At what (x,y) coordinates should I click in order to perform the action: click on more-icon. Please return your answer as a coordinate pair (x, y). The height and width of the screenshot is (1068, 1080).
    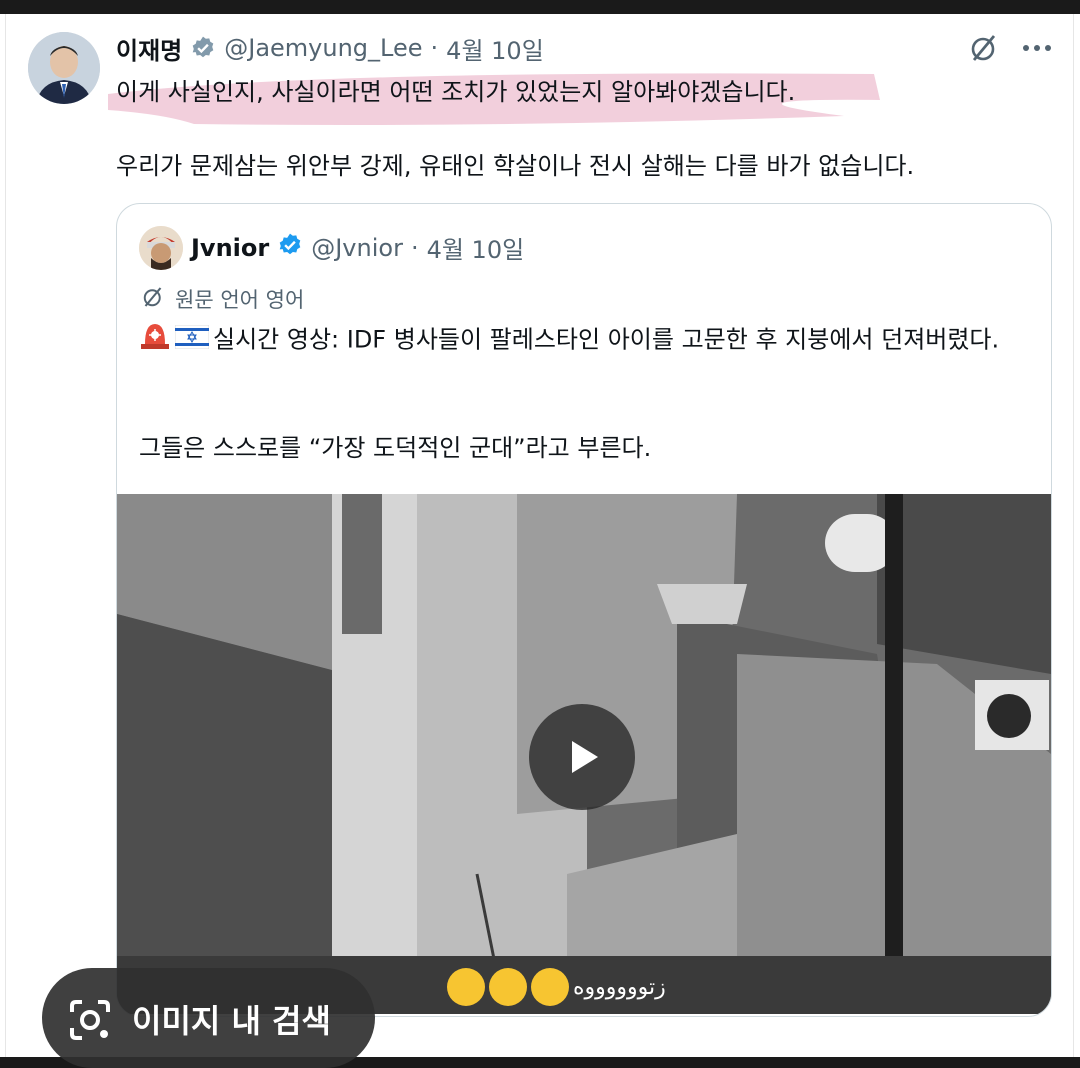
    Looking at the image, I should click on (1037, 48).